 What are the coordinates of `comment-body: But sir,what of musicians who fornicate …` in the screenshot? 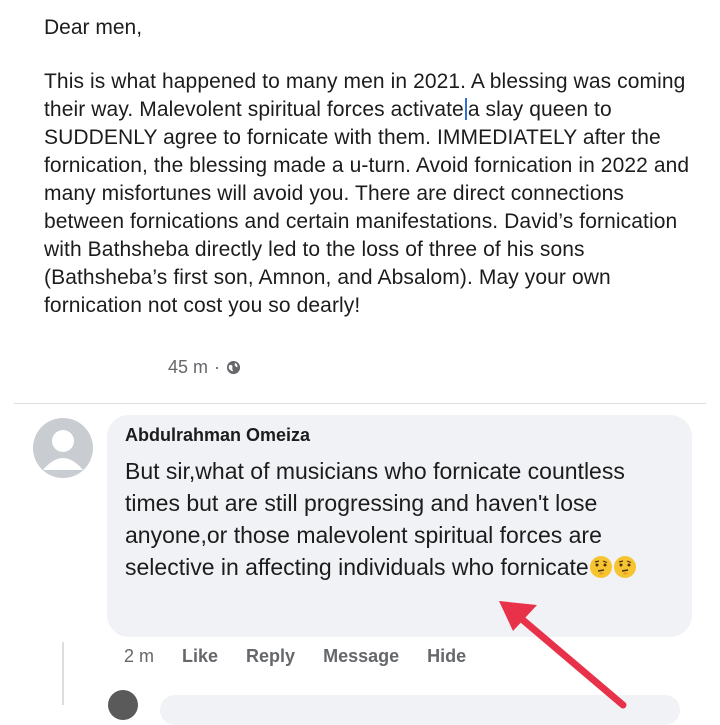 It's located at (375, 519).